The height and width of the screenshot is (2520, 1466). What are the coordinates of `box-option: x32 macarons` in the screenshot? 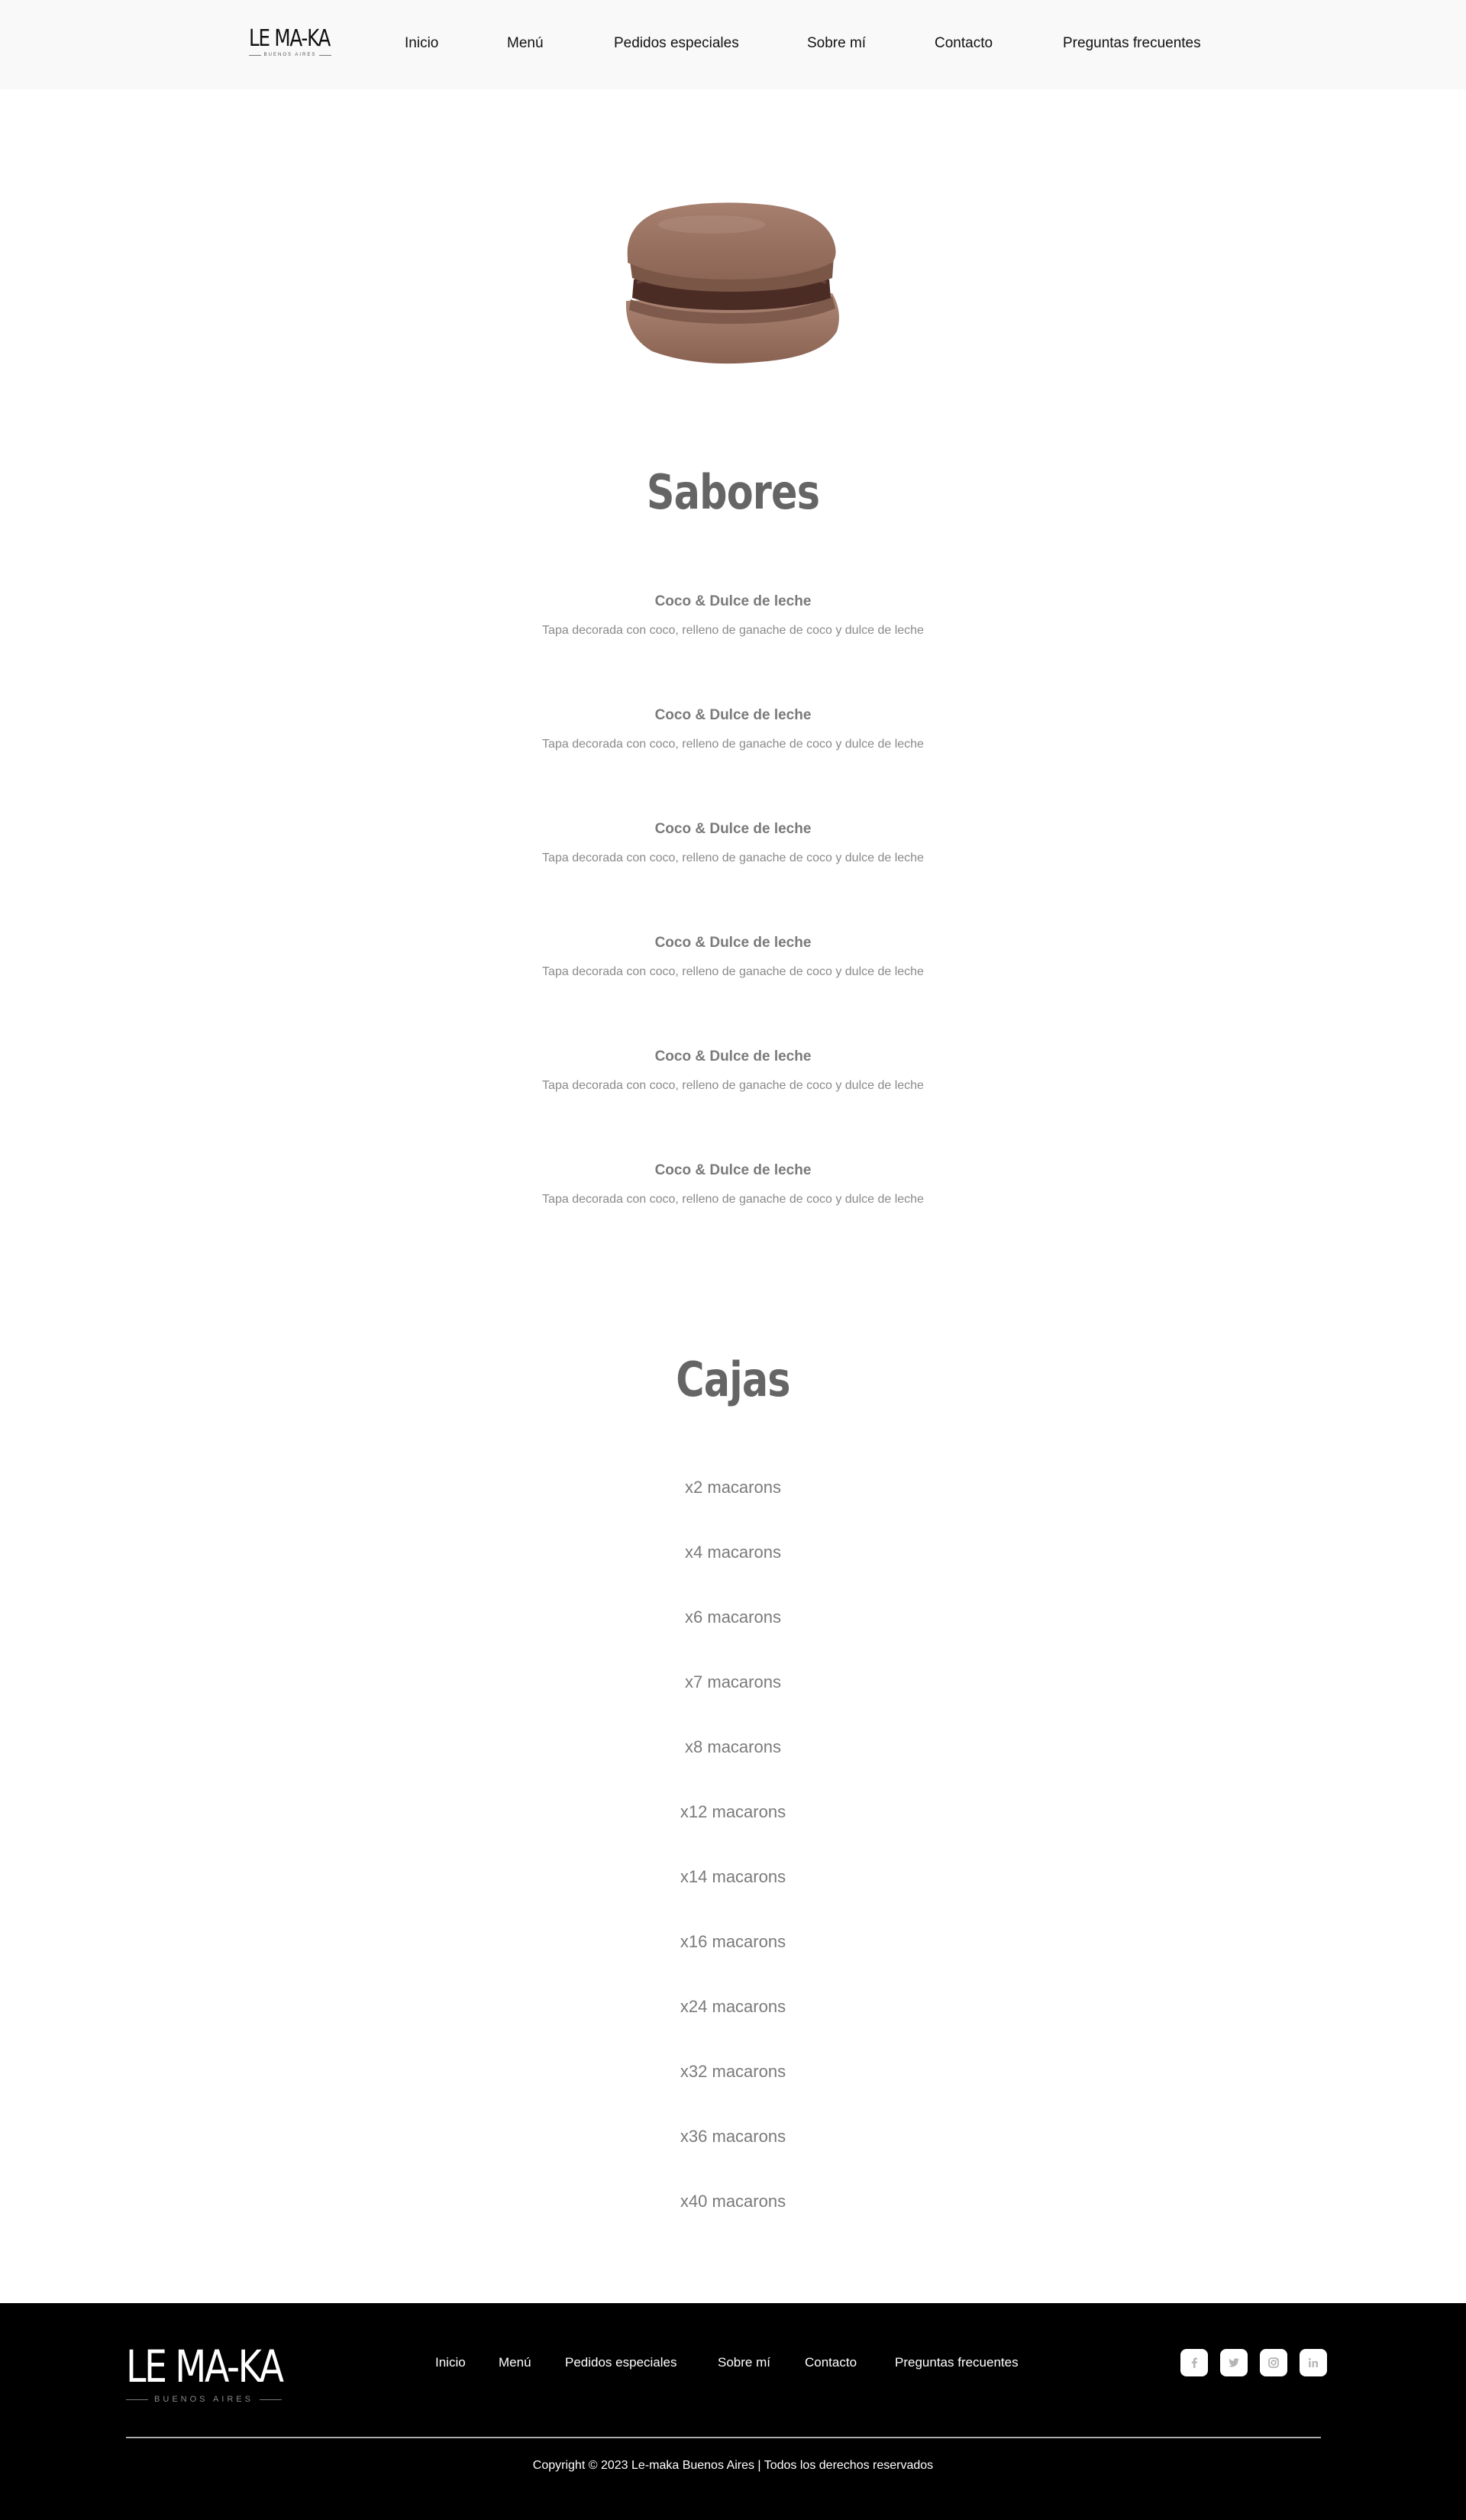 It's located at (733, 2071).